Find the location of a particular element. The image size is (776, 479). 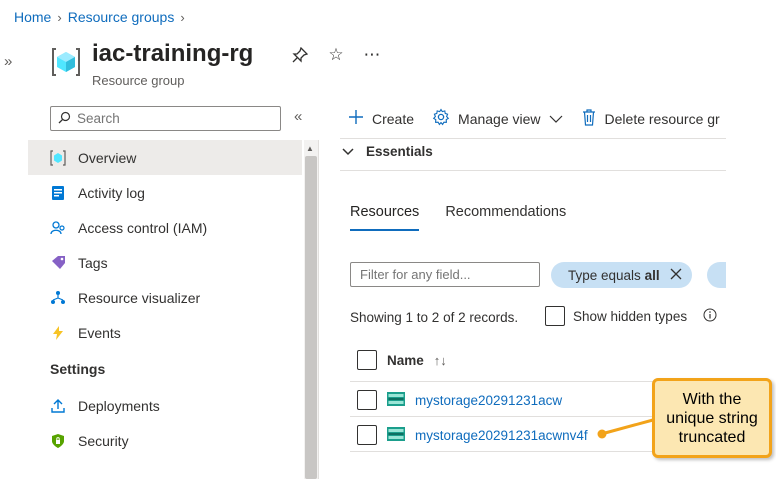

breadcrumb: Home › Resource groups › is located at coordinates (99, 17).